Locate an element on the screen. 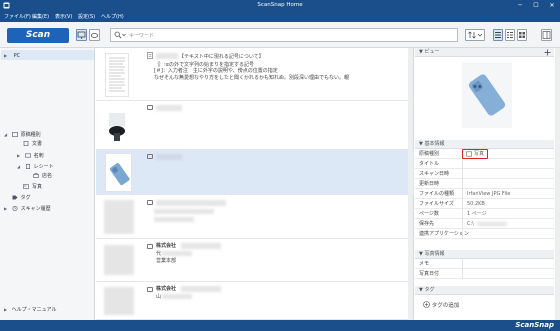 The height and width of the screenshot is (331, 560). prop-file-size: ファイルサイズ 50.2KB is located at coordinates (484, 204).